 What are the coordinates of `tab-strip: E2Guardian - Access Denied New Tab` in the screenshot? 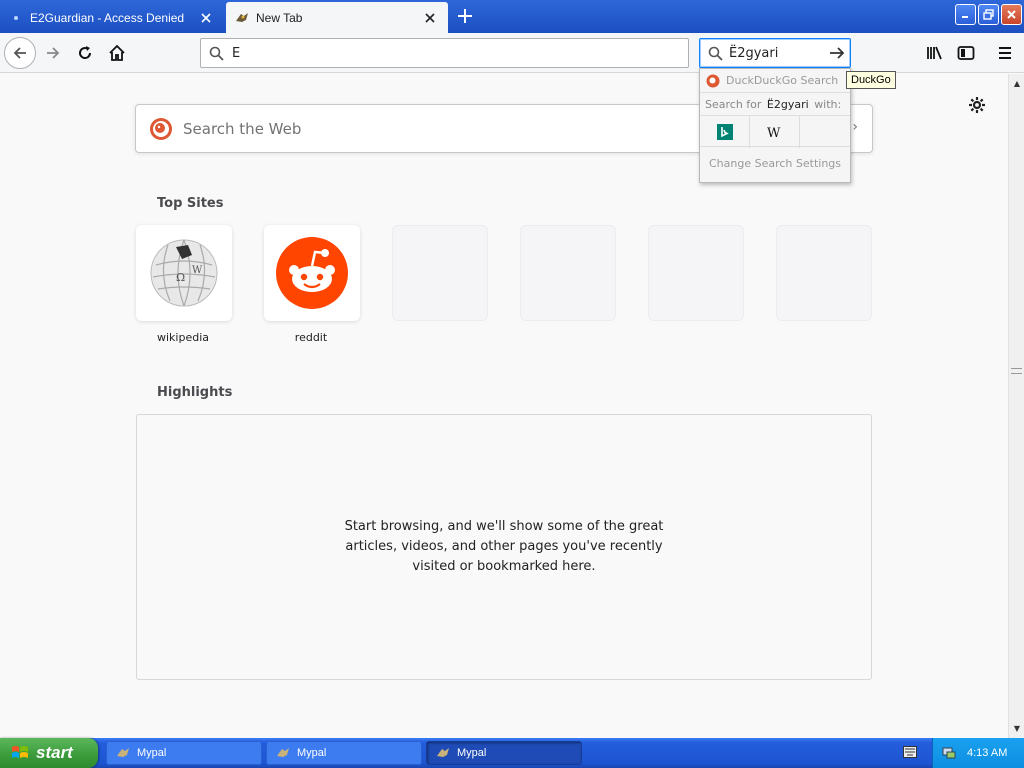 It's located at (512, 16).